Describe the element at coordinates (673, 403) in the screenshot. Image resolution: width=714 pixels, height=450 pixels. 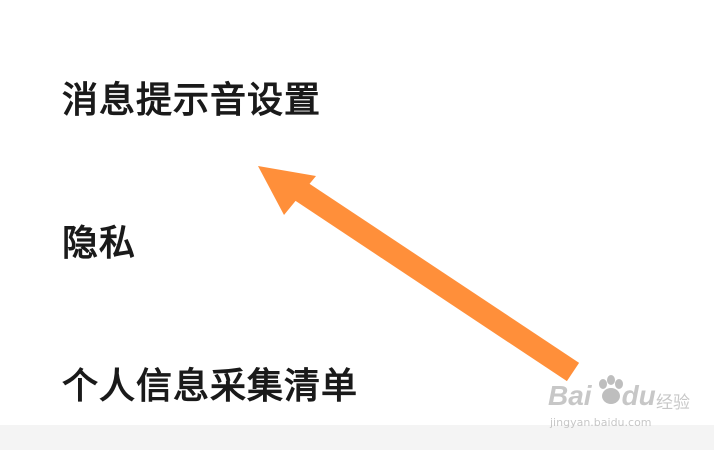
I see `watermark-label: 经验` at that location.